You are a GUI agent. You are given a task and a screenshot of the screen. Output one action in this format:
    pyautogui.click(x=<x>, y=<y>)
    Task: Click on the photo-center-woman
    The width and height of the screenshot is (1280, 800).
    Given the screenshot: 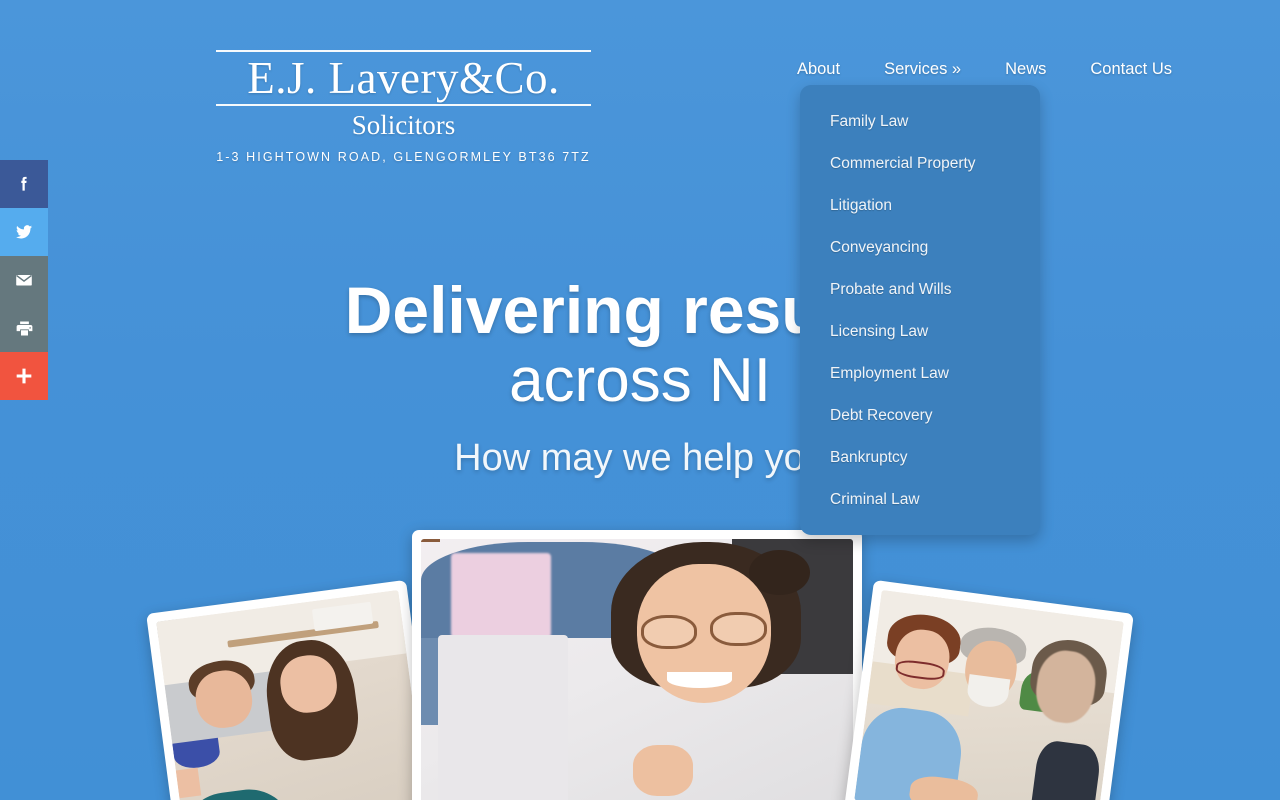 What is the action you would take?
    pyautogui.click(x=637, y=669)
    